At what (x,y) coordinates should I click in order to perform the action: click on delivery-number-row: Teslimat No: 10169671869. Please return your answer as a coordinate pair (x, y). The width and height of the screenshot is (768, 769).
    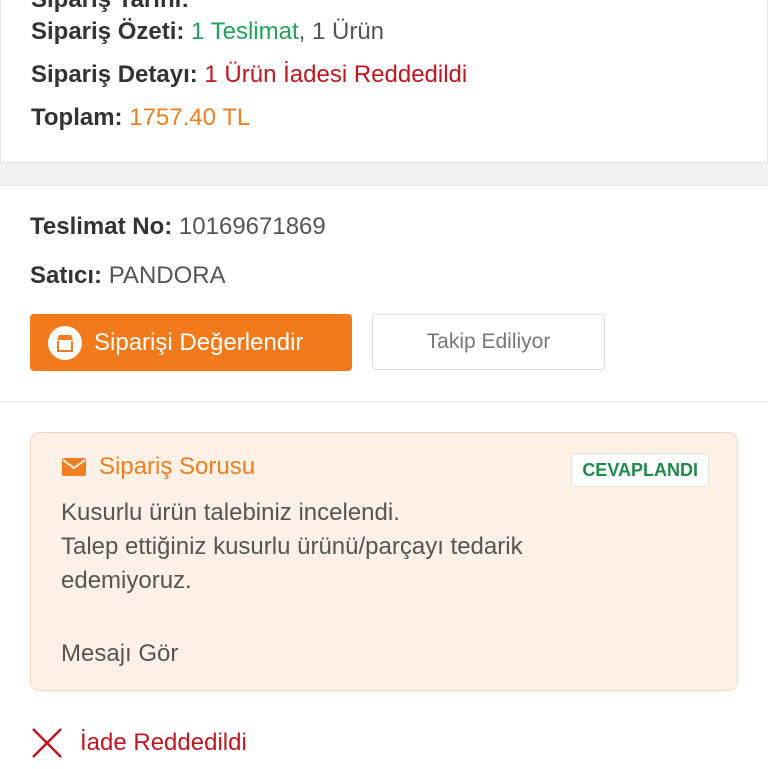
    Looking at the image, I should click on (178, 227).